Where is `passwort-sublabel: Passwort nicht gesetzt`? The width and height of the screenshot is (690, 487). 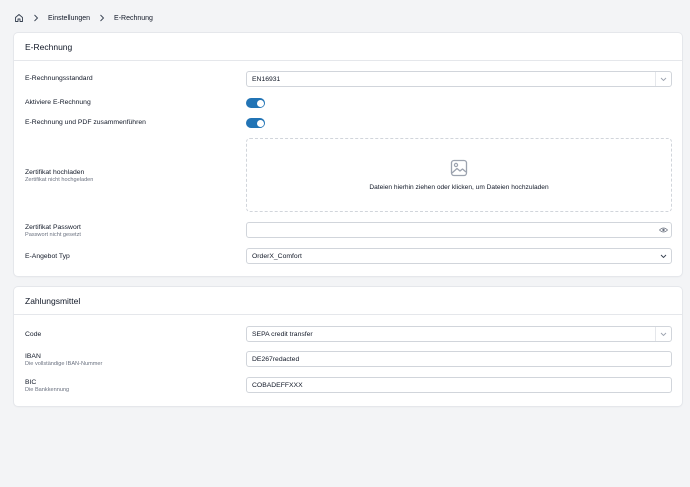
passwort-sublabel: Passwort nicht gesetzt is located at coordinates (53, 235).